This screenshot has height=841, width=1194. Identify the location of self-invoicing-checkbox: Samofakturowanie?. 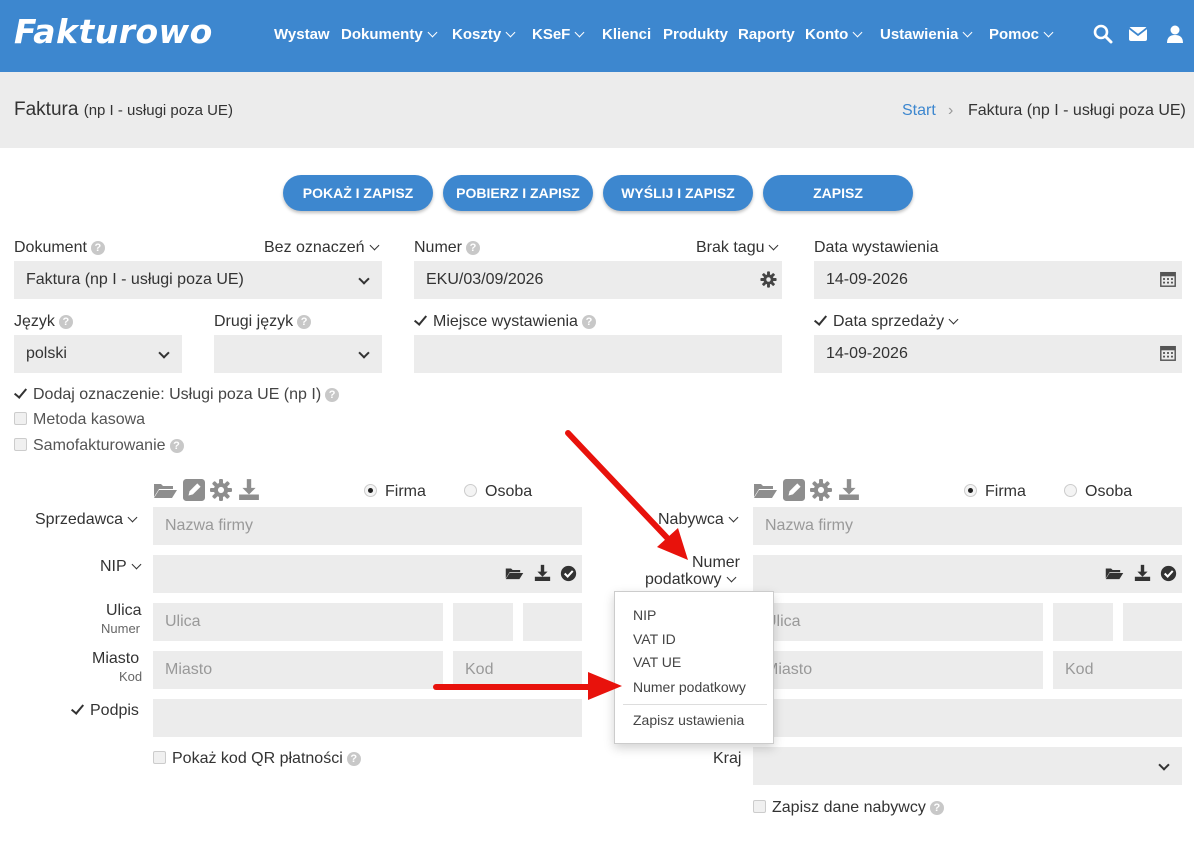
(99, 446).